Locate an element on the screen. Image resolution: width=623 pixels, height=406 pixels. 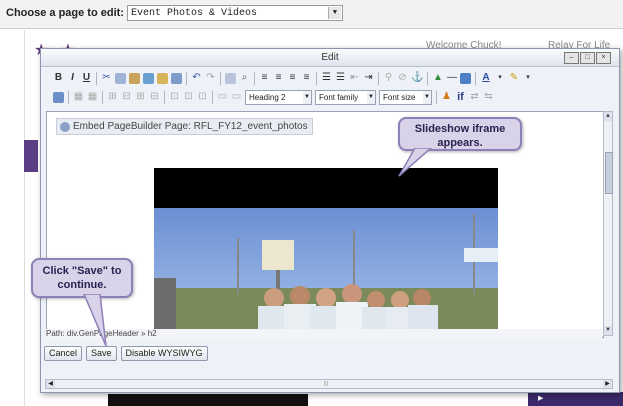
align-left-icon: ≡ is located at coordinates (264, 78).